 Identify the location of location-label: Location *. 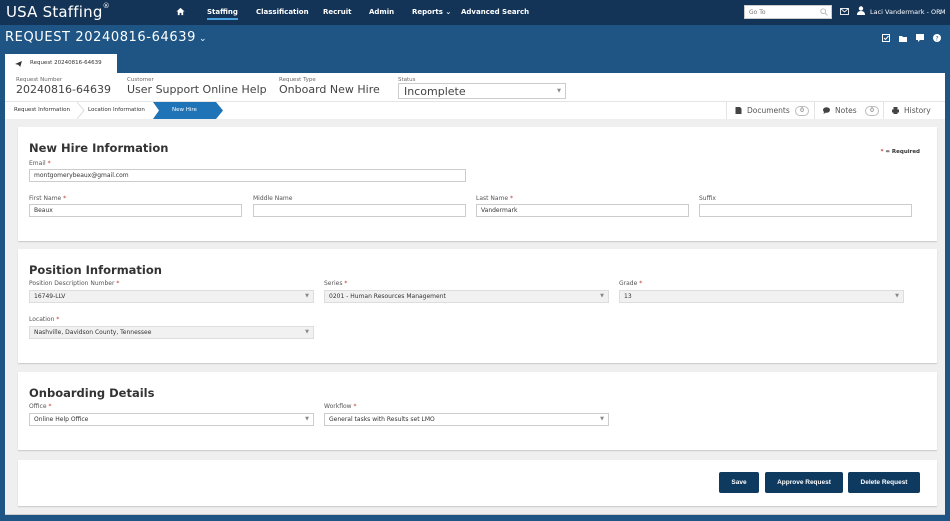
(44, 319).